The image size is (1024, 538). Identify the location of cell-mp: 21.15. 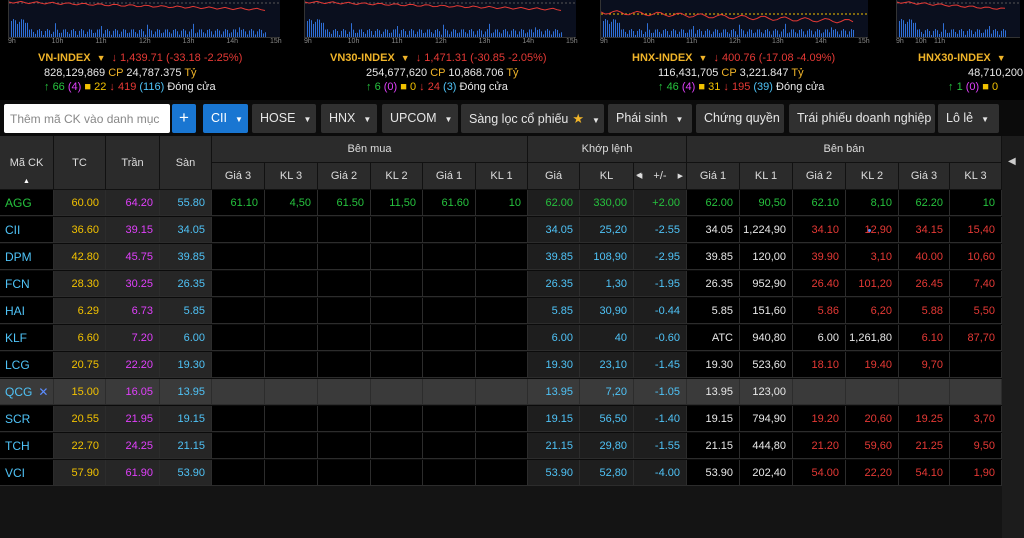
(554, 446).